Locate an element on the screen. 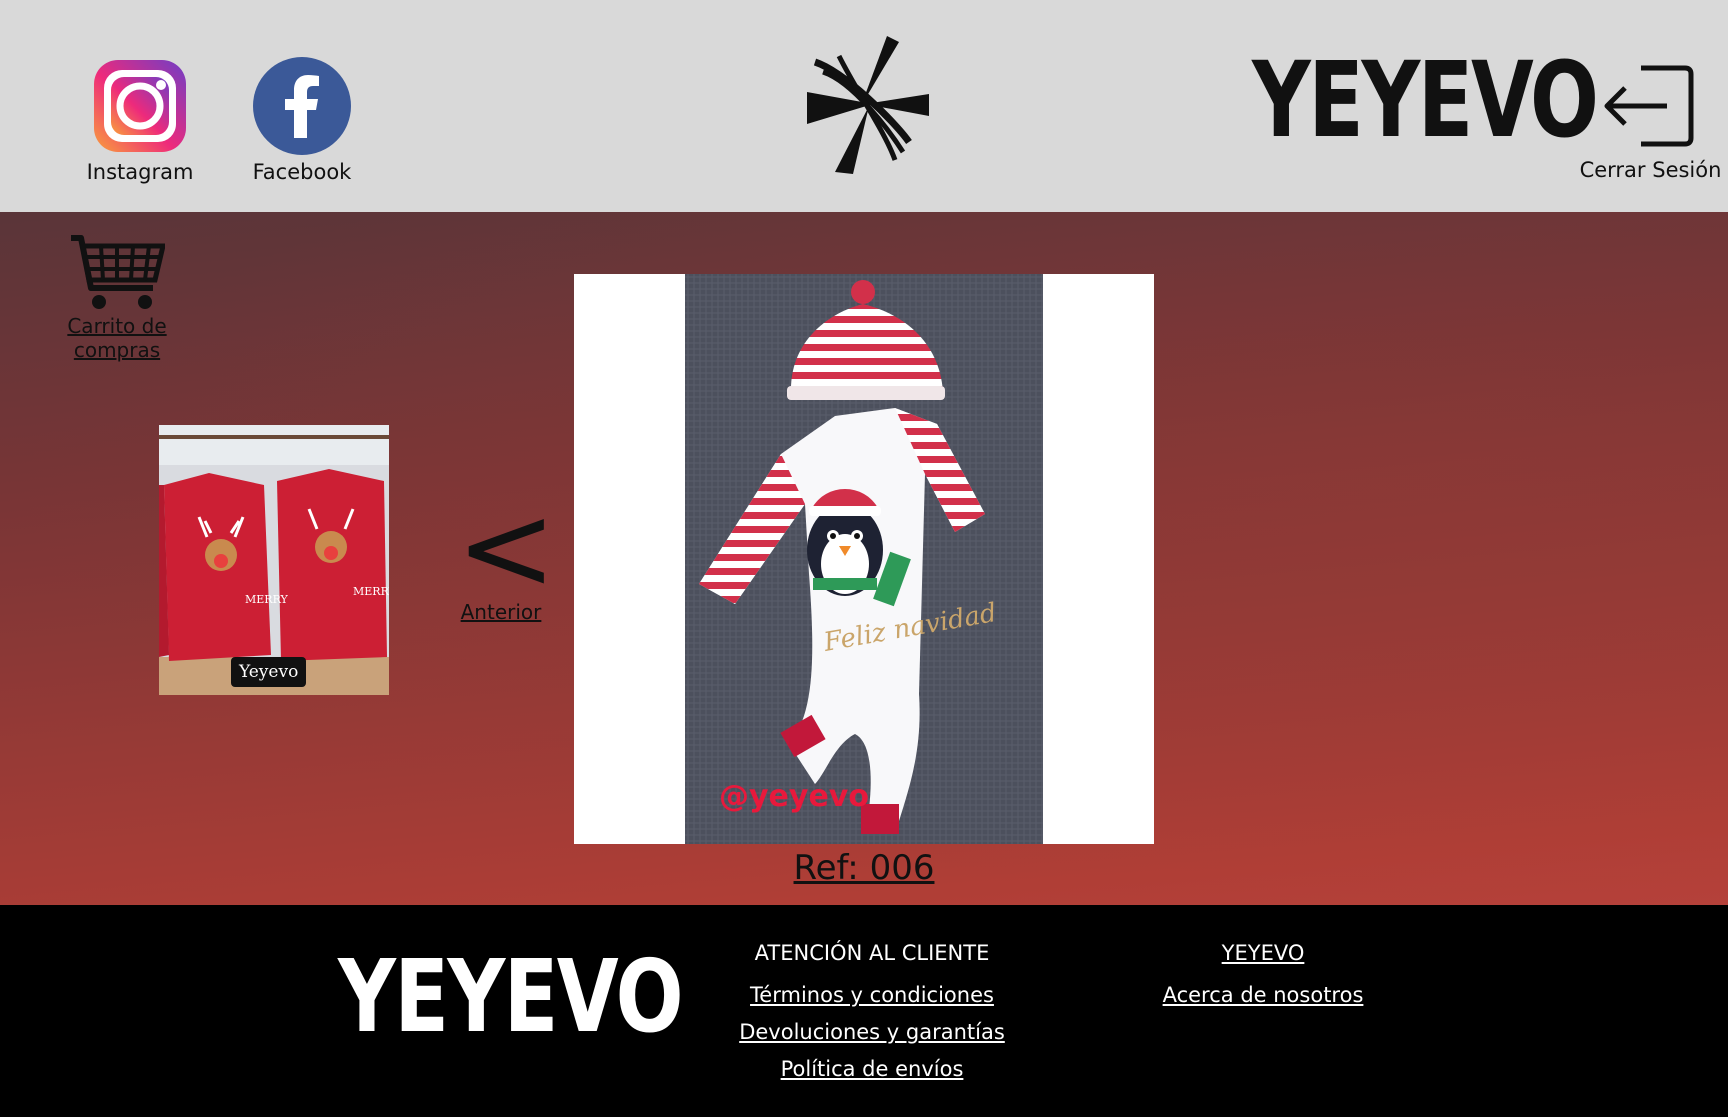  previous-label: Anterior is located at coordinates (501, 612).